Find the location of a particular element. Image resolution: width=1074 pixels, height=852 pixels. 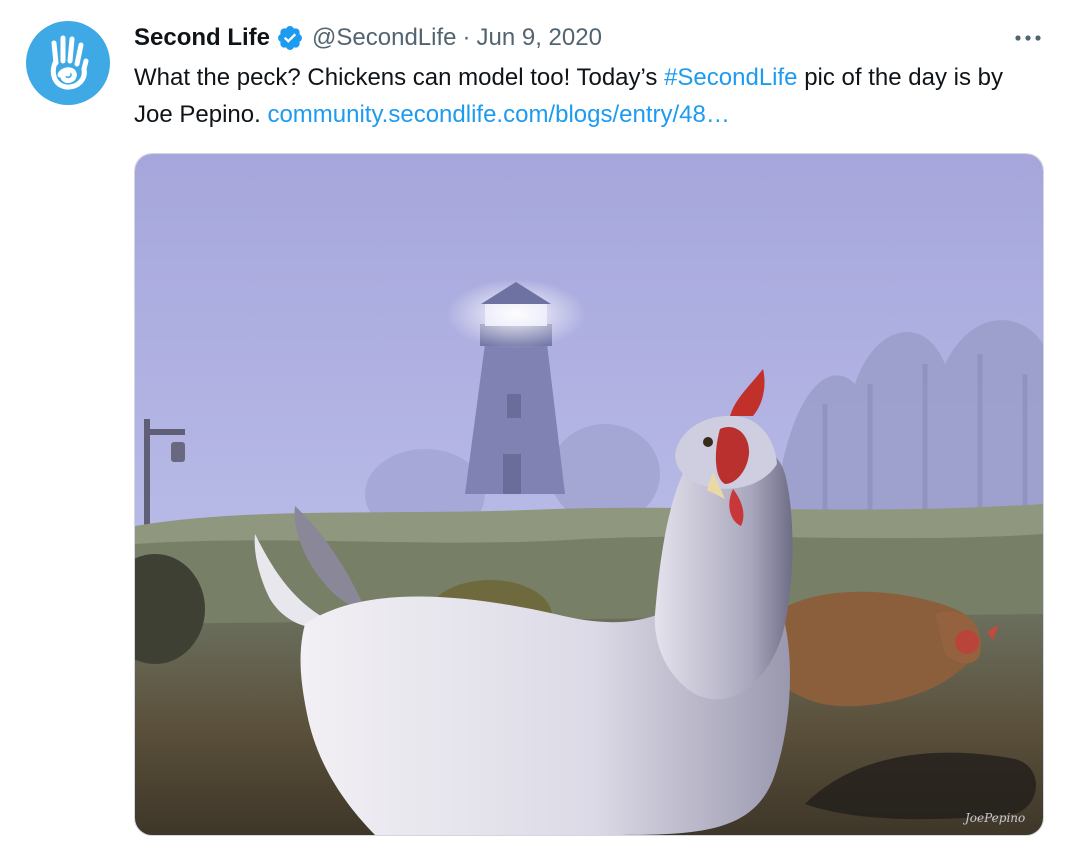

more-options-icon is located at coordinates (1028, 38).